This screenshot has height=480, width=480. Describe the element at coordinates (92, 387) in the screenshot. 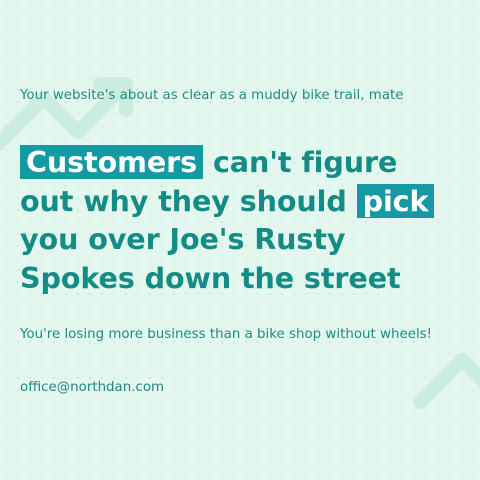

I see `contact-email: office@northdan.com` at that location.